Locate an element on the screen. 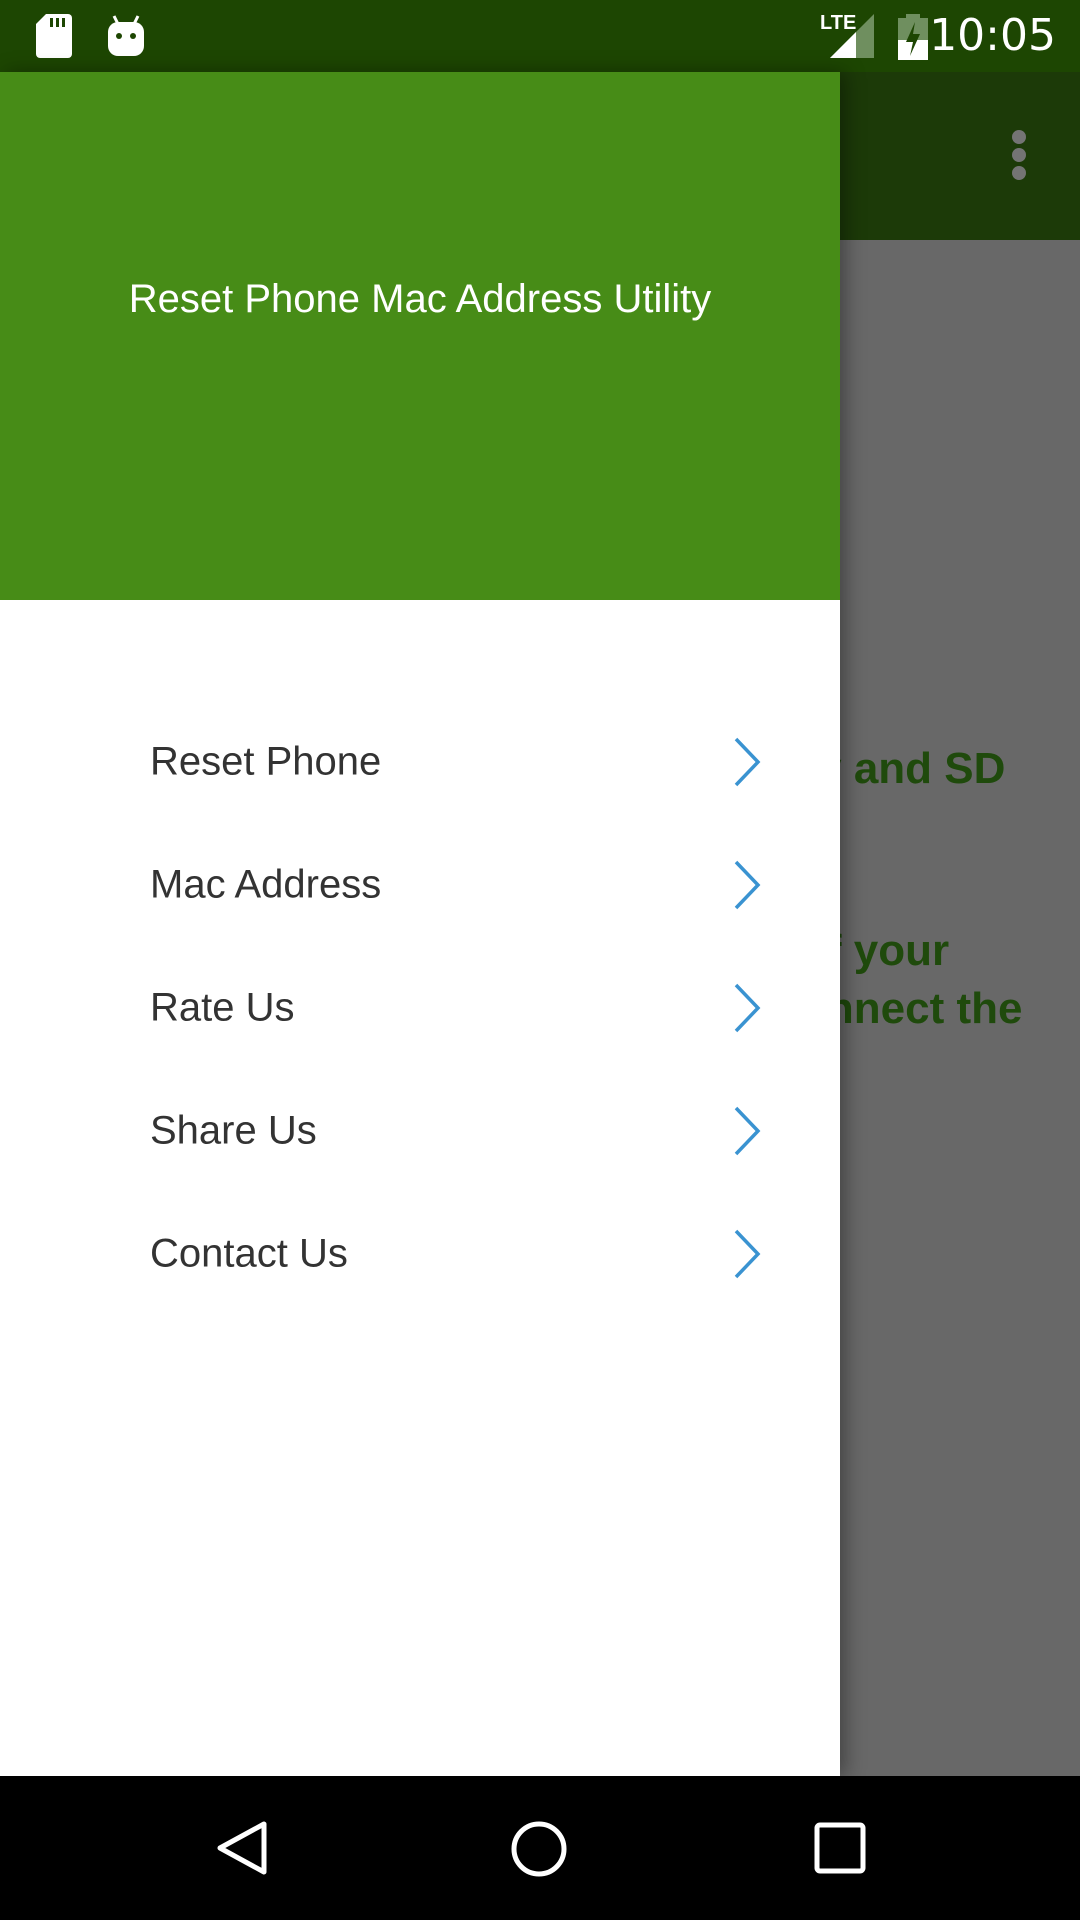 This screenshot has height=1920, width=1080. menu-item-label: Rate Us is located at coordinates (222, 1007).